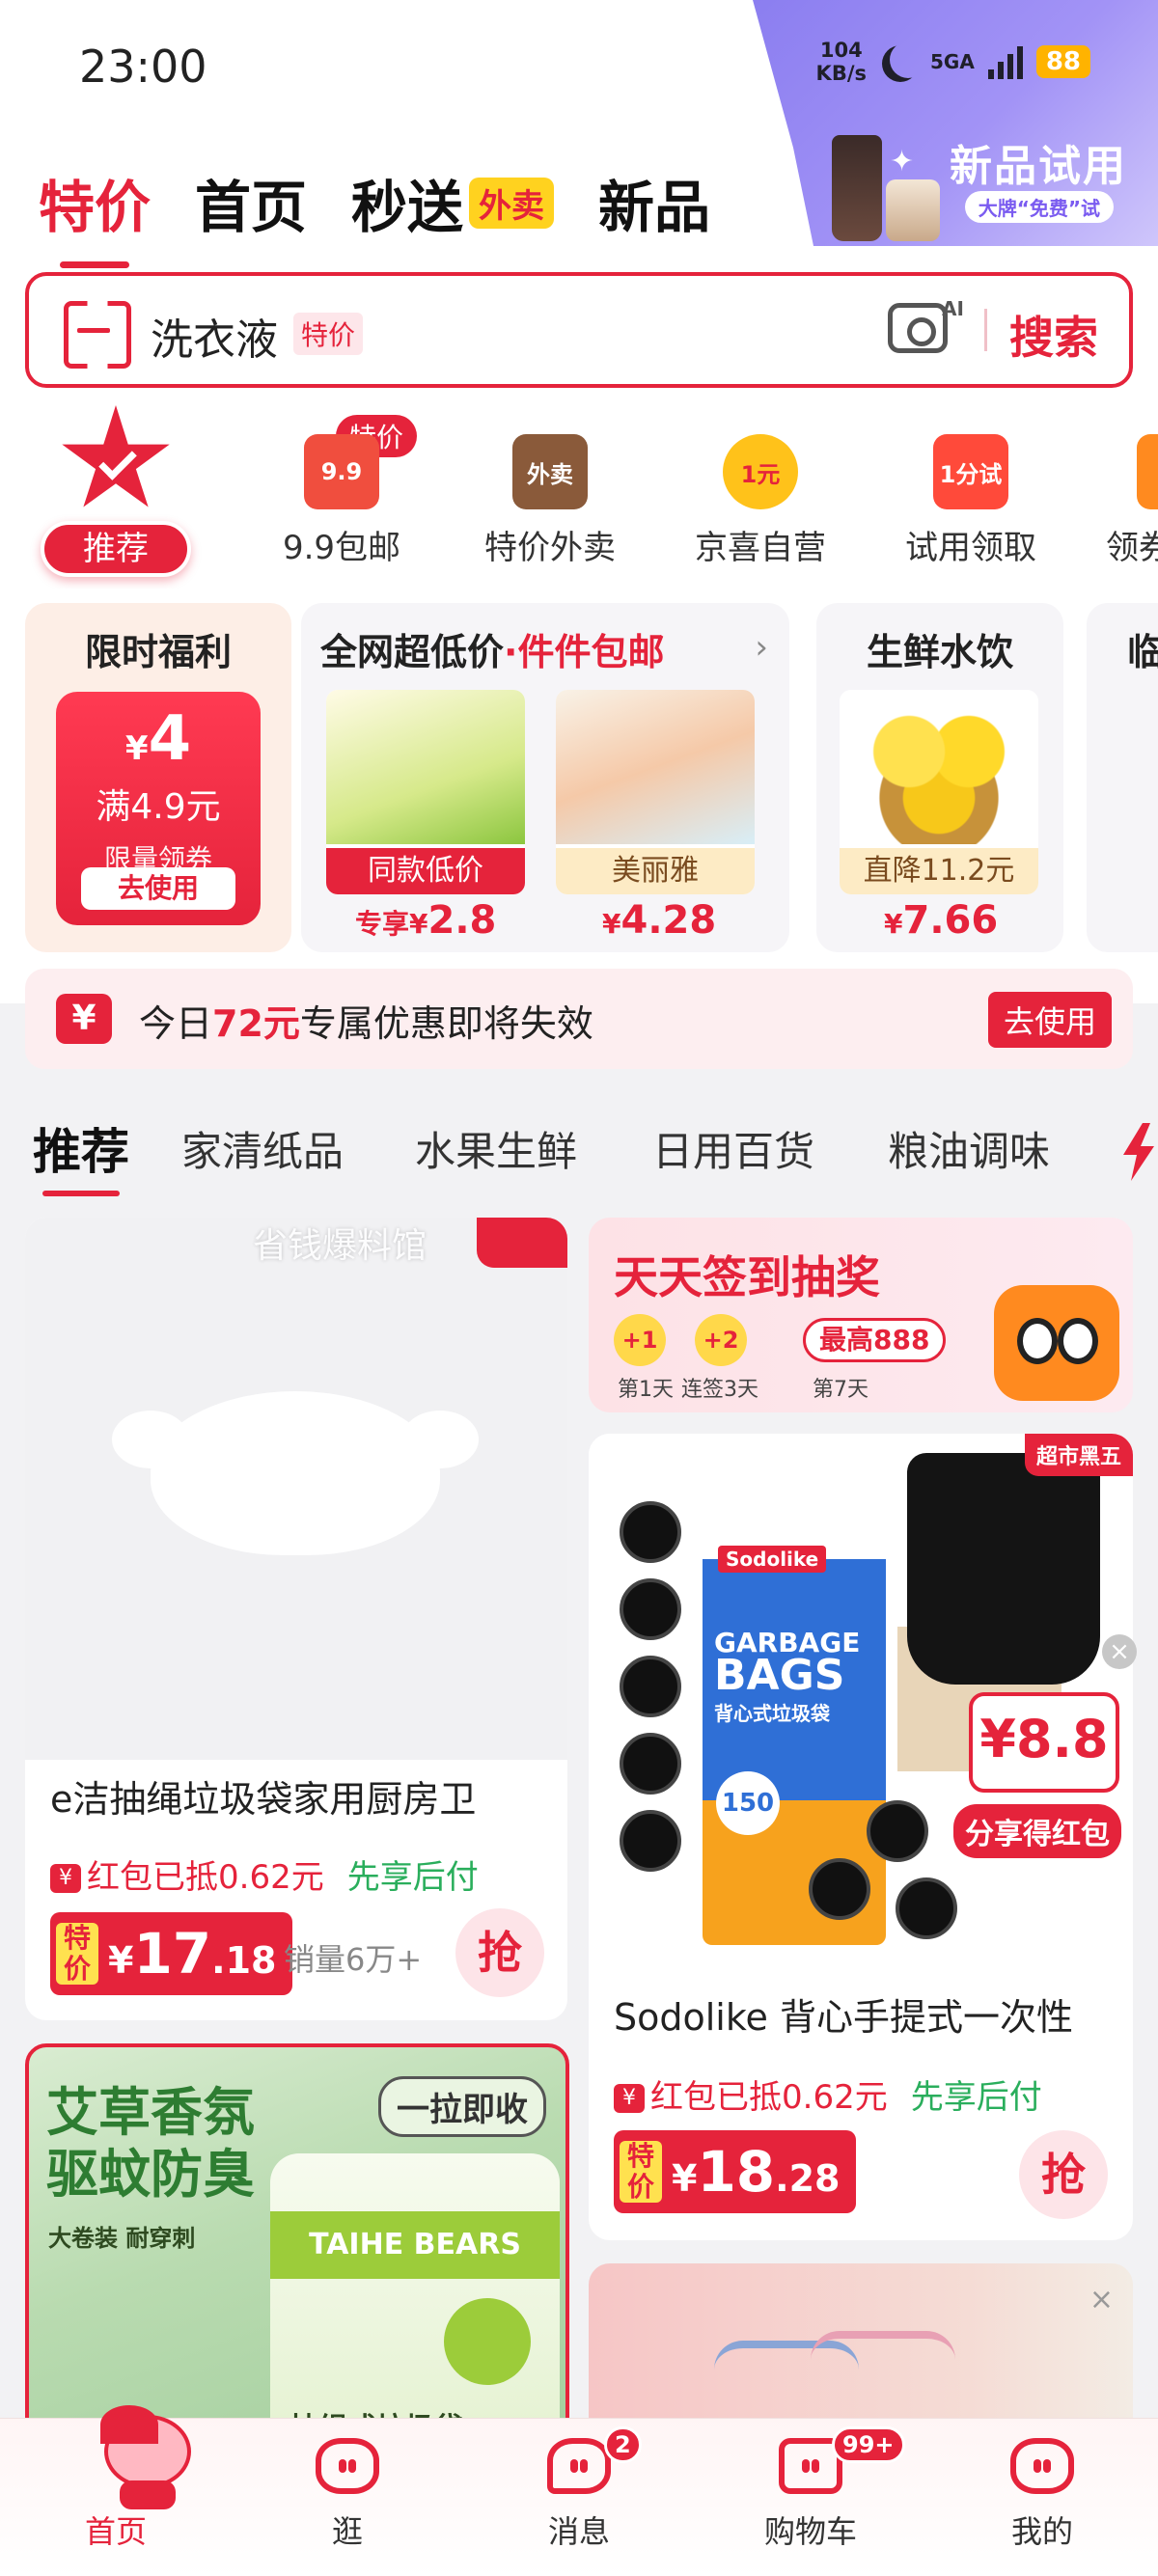 This screenshot has width=1158, height=2576. I want to click on hanger-image, so click(883, 2345).